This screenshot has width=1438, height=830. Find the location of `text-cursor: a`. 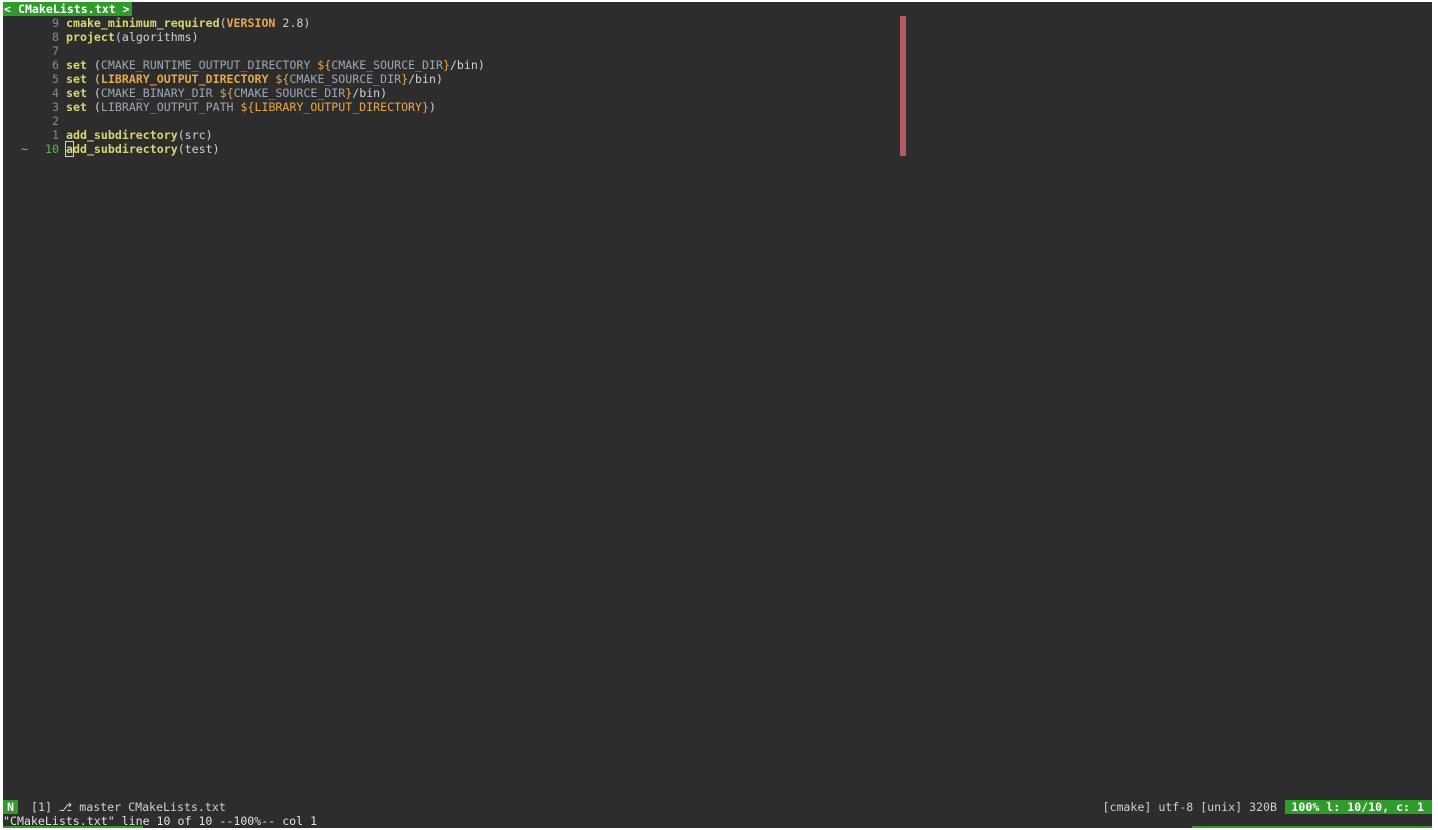

text-cursor: a is located at coordinates (69, 149).